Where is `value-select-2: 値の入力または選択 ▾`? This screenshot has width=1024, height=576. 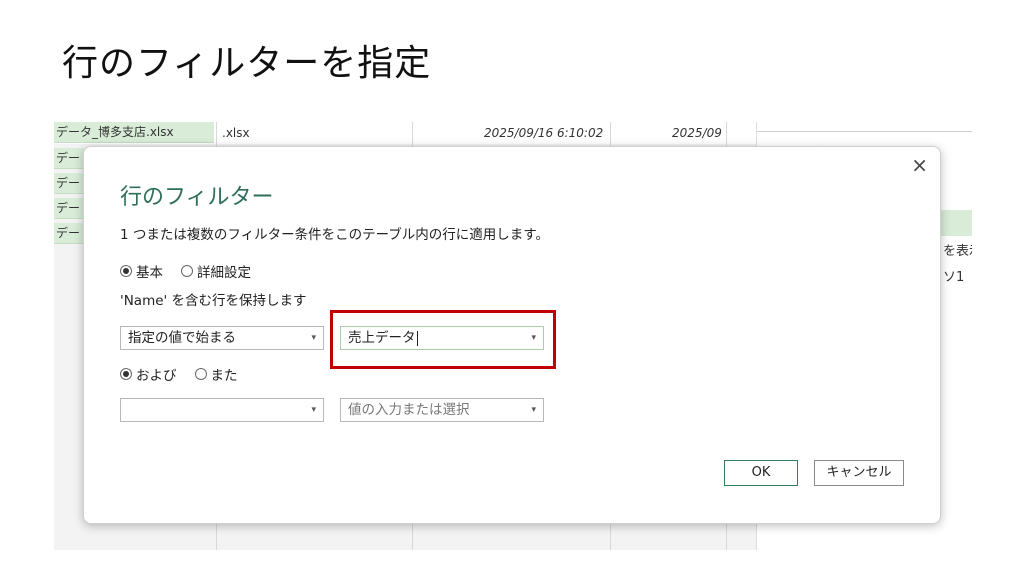 value-select-2: 値の入力または選択 ▾ is located at coordinates (442, 410).